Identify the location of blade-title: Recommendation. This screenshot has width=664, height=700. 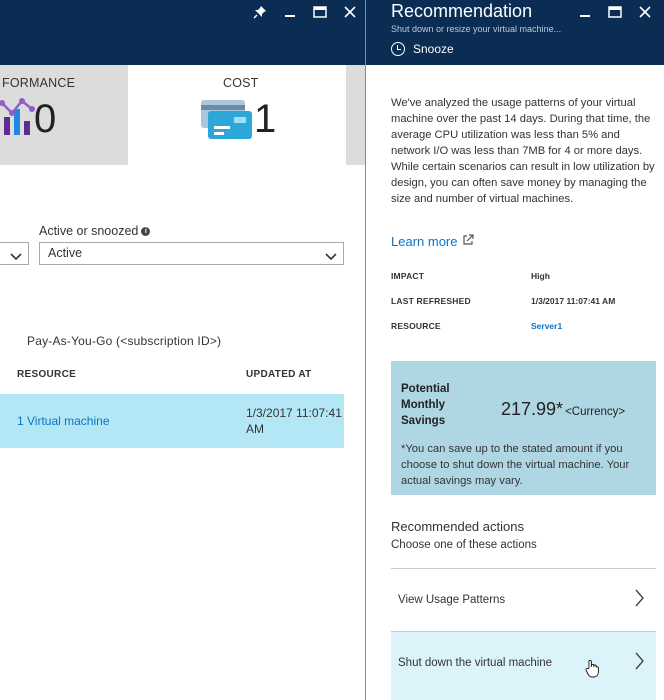
(462, 11).